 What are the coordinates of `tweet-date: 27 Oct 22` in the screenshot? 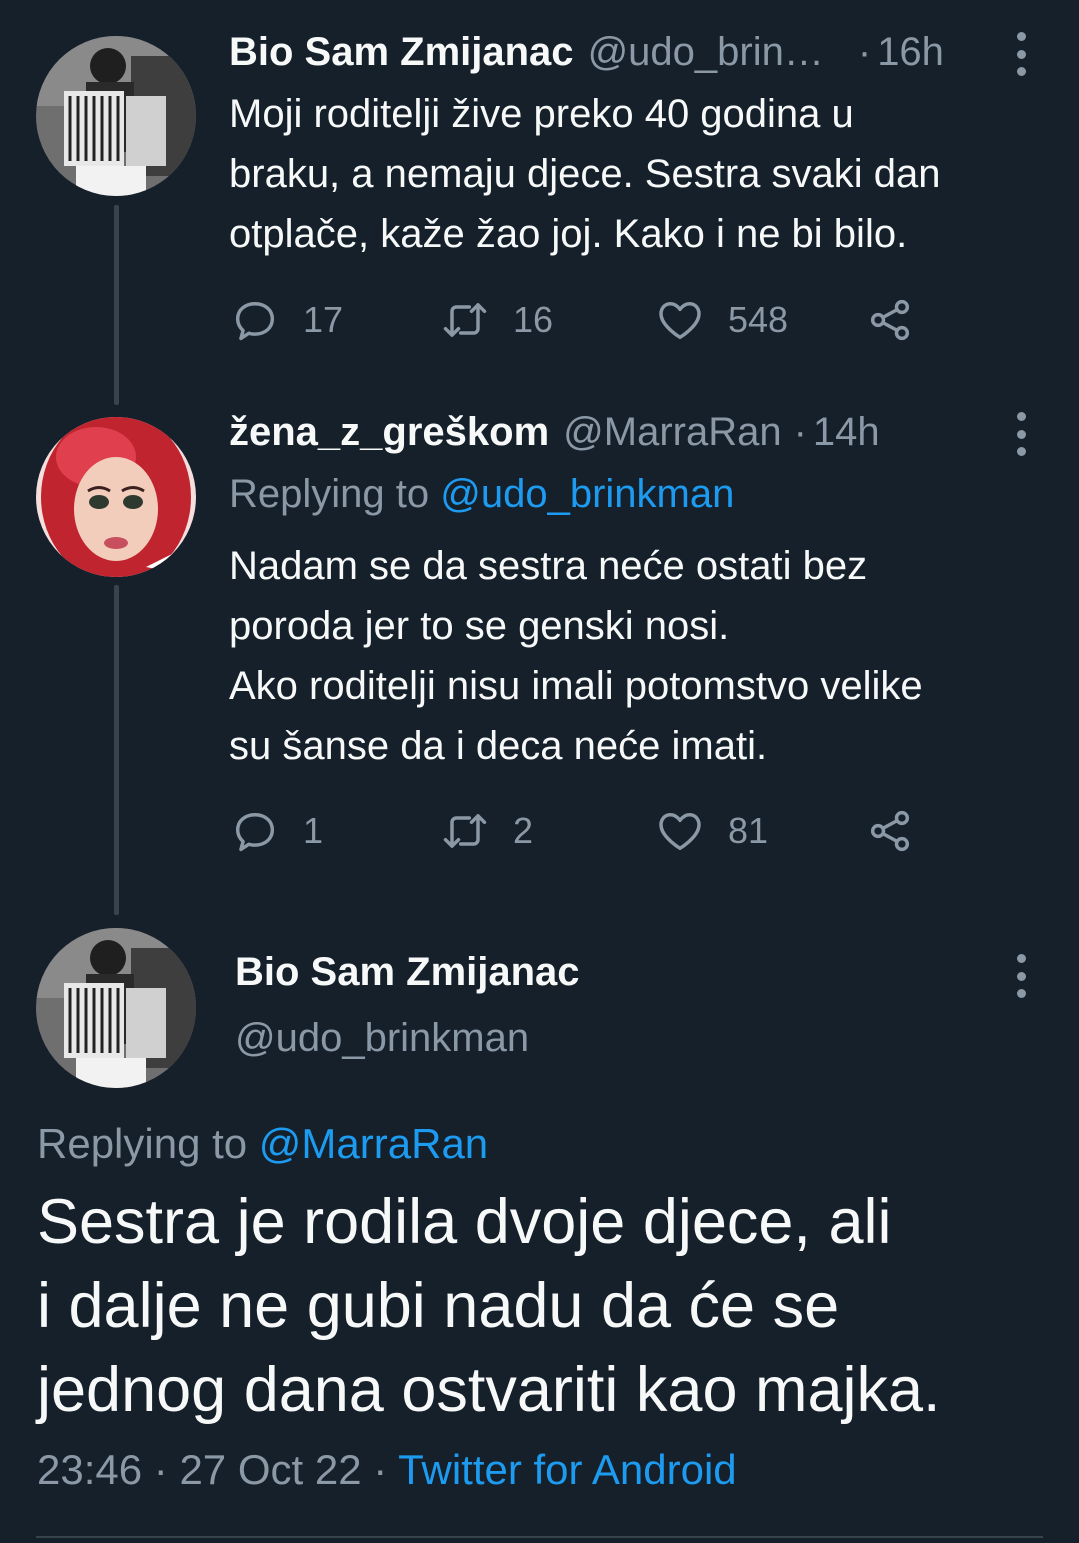 It's located at (270, 1469).